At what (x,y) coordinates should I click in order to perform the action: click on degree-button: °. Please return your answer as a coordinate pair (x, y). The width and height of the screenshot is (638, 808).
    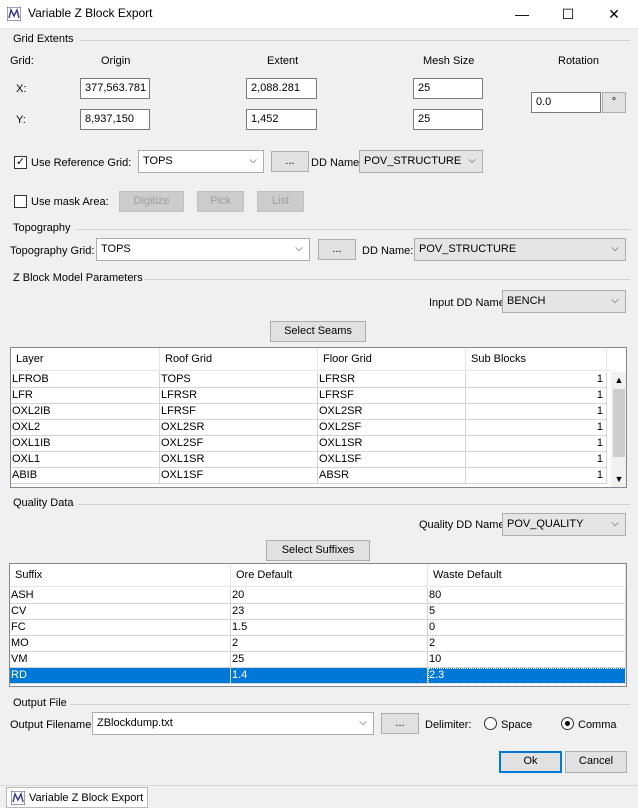
    Looking at the image, I should click on (614, 102).